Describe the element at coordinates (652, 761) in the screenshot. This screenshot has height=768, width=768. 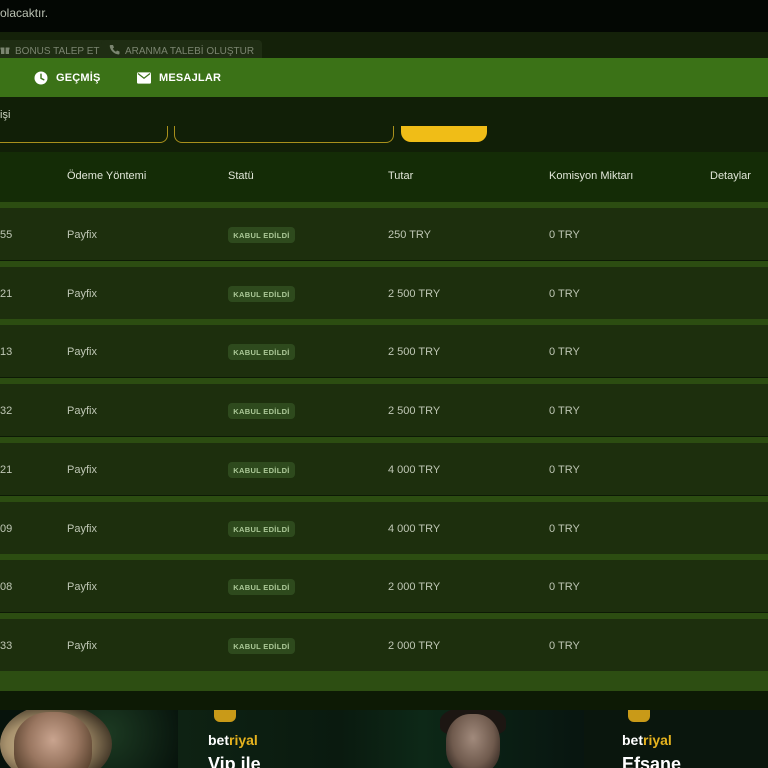
I see `banner-title-right: Efsane` at that location.